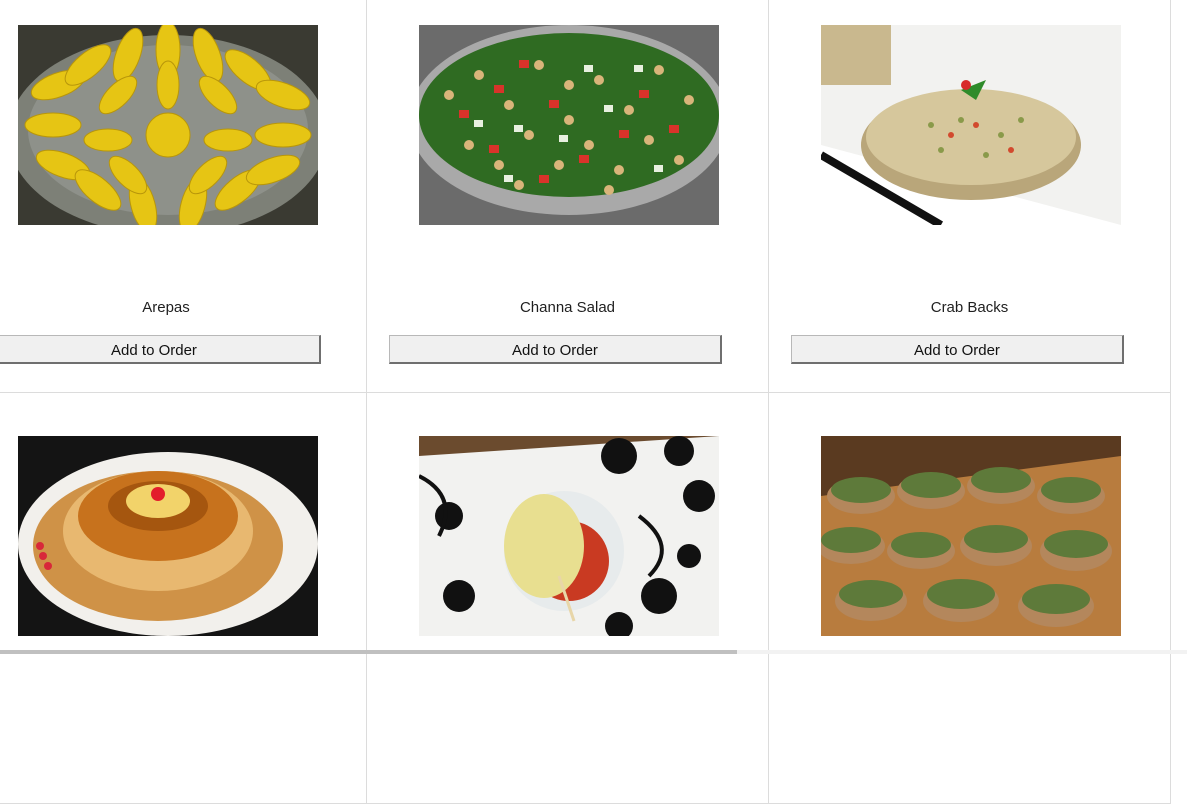 The width and height of the screenshot is (1187, 804). I want to click on stuffed-mushrooms-image, so click(971, 536).